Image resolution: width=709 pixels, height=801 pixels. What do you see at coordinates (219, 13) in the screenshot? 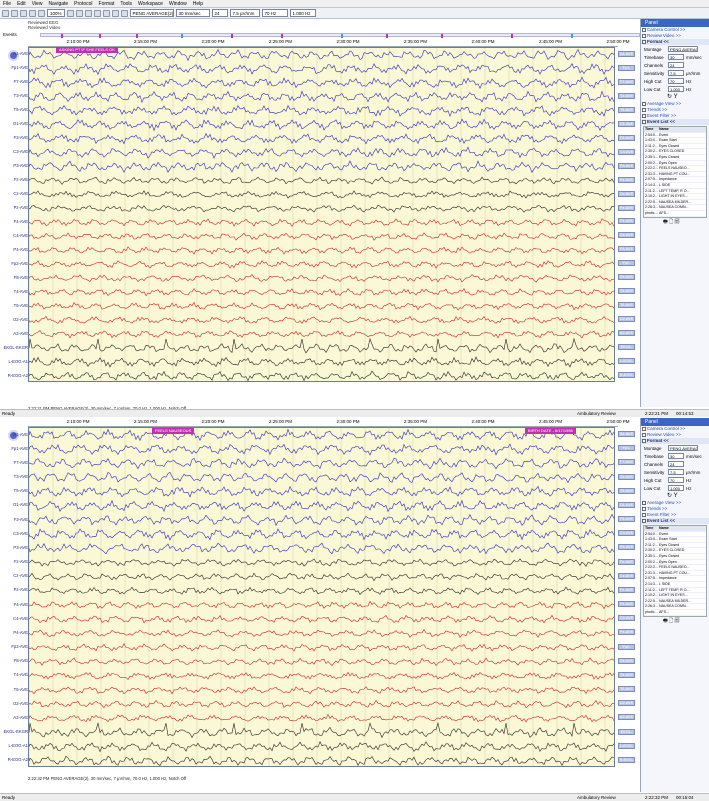
I see `channels-select: 24` at bounding box center [219, 13].